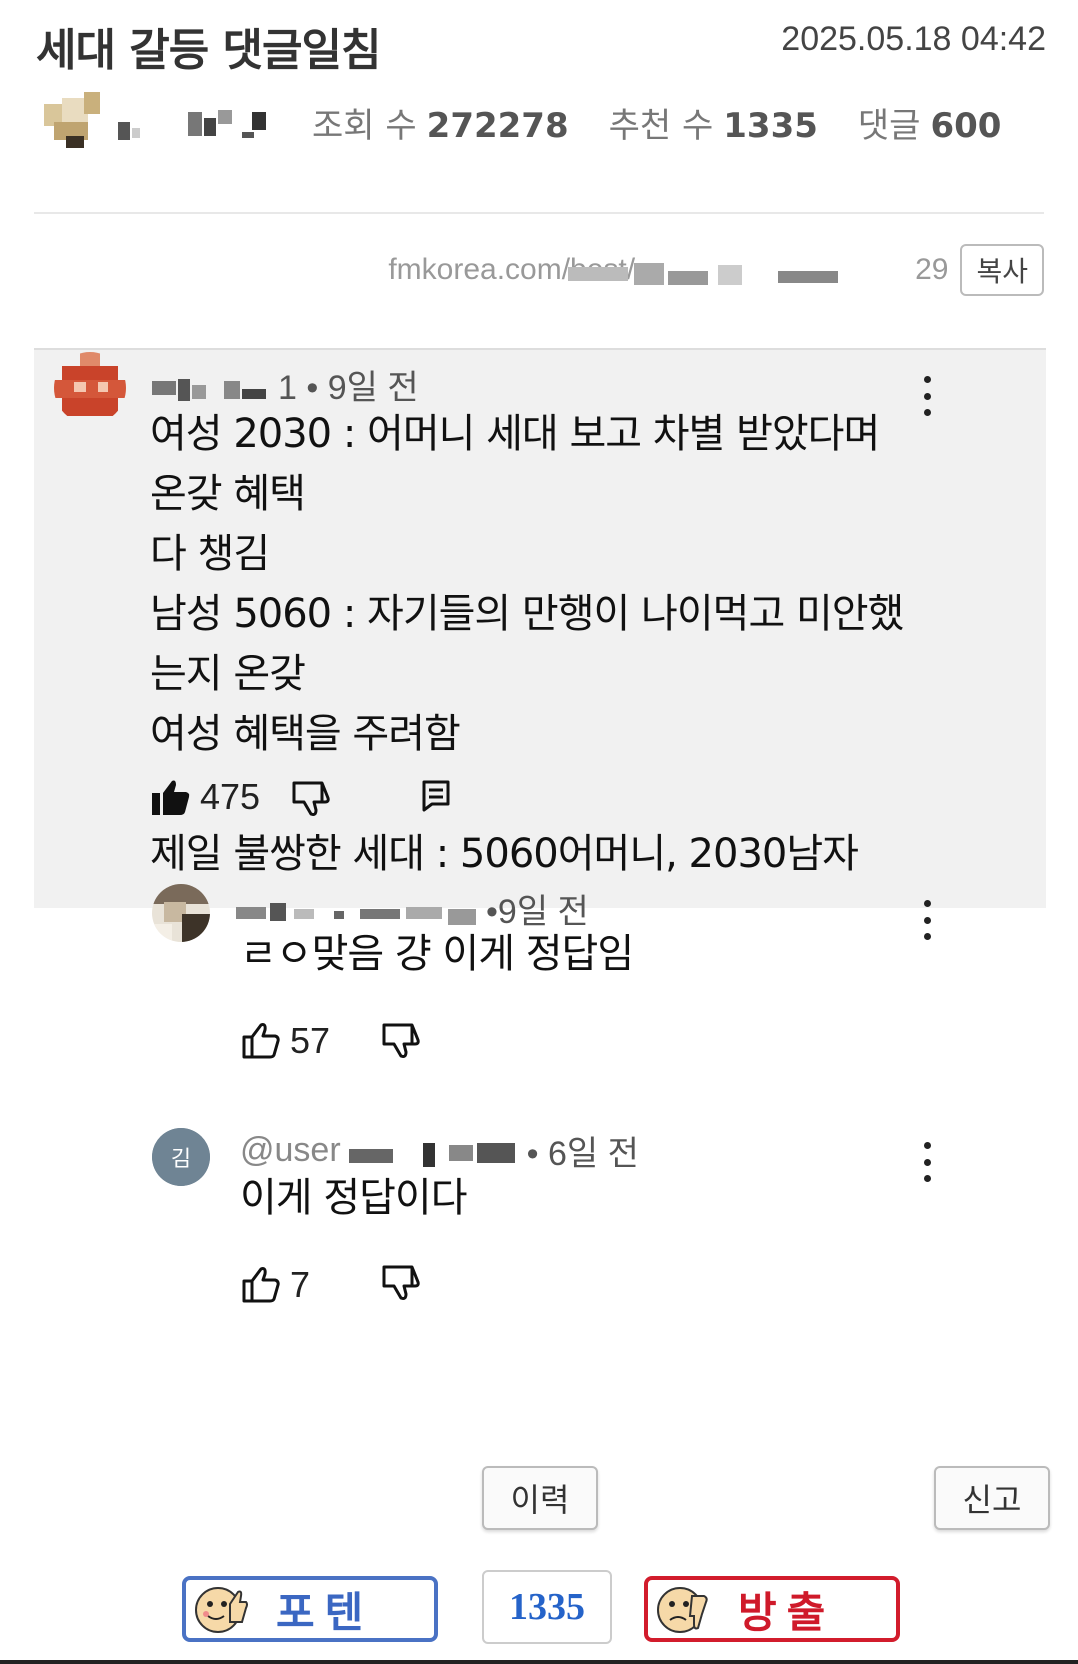  What do you see at coordinates (354, 1198) in the screenshot?
I see `reply-text: 이게 정답이다` at bounding box center [354, 1198].